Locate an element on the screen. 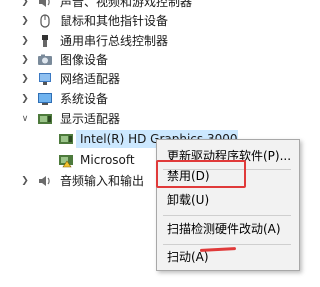  tree-item-label: 鼠标和其他指针设备 is located at coordinates (114, 21).